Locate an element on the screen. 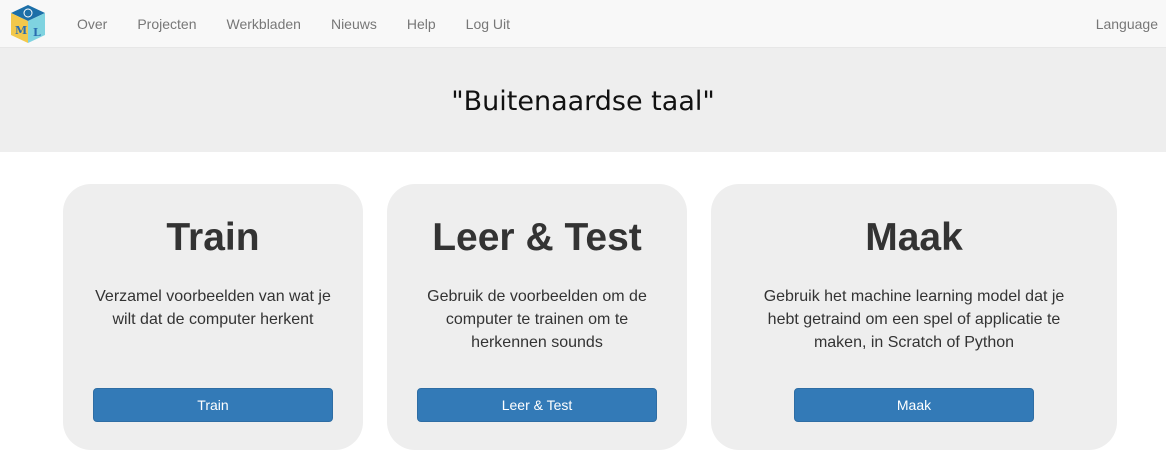 Image resolution: width=1166 pixels, height=471 pixels. make-card-heading: Maak is located at coordinates (914, 237).